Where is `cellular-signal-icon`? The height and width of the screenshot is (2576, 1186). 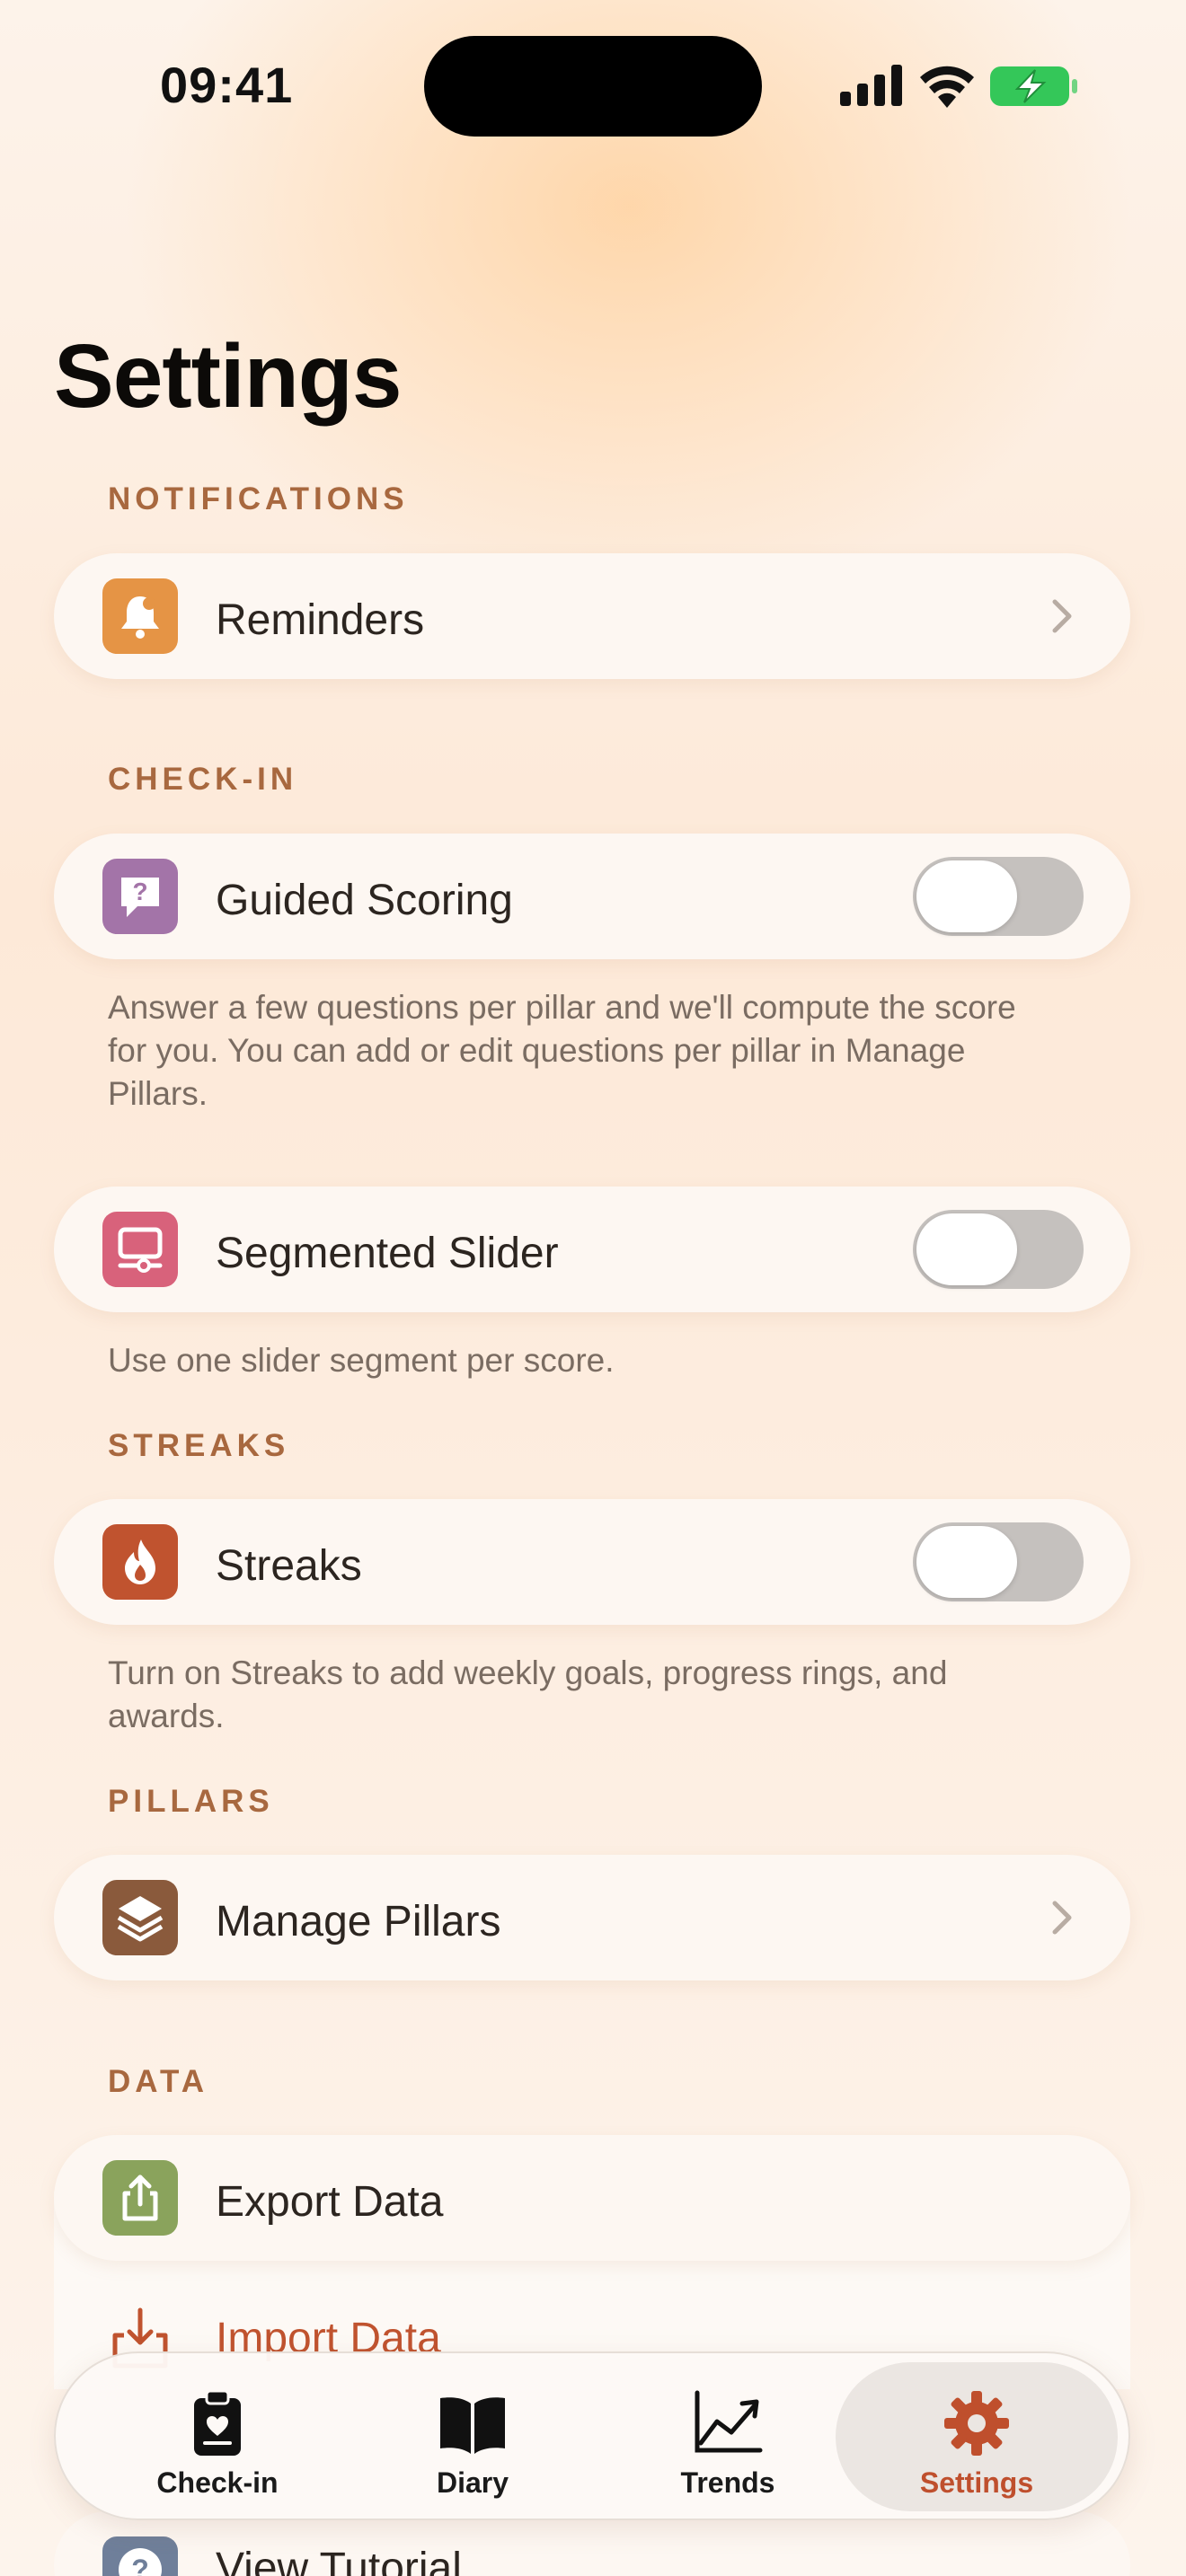
cellular-signal-icon is located at coordinates (871, 85).